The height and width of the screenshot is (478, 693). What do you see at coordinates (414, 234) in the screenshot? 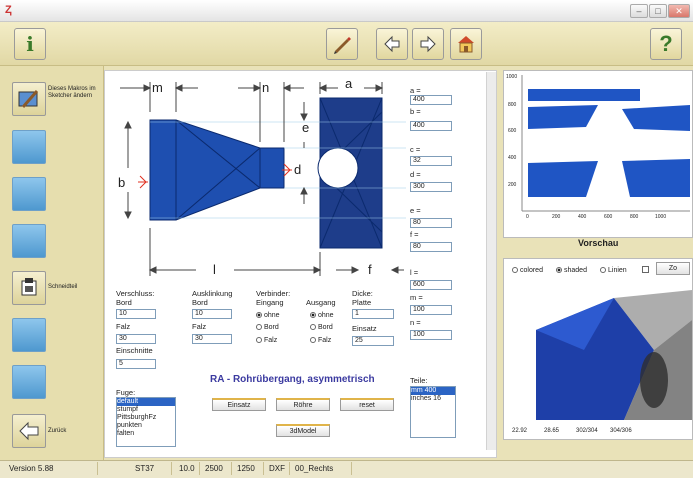
I see `param-label: f =` at bounding box center [414, 234].